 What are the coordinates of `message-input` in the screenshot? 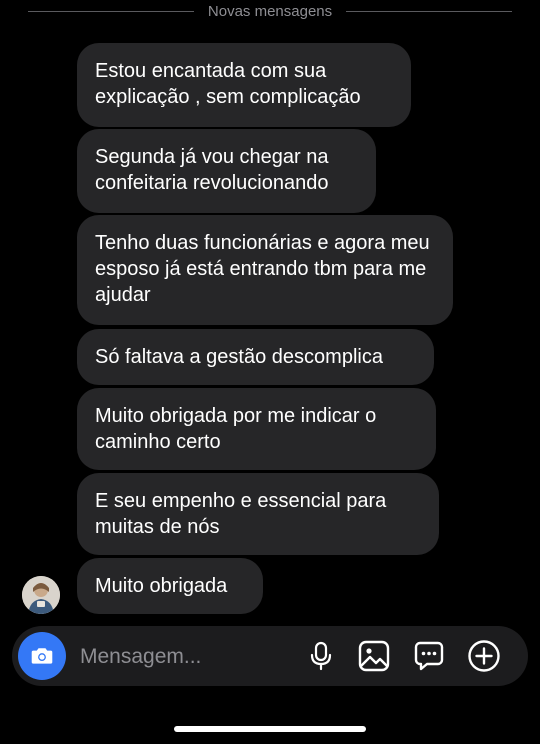 It's located at (190, 657).